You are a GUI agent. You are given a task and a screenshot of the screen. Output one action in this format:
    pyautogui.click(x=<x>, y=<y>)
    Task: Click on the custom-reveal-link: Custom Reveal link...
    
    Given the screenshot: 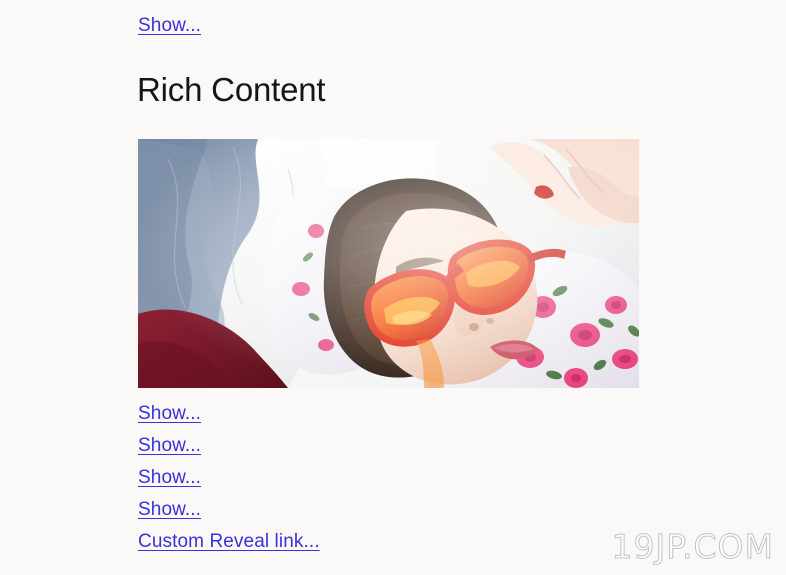 What is the action you would take?
    pyautogui.click(x=229, y=542)
    